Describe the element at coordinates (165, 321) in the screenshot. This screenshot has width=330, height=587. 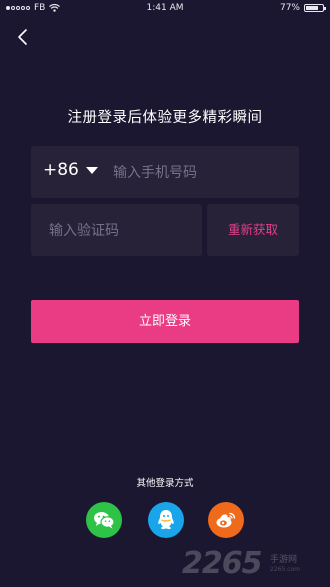
I see `login-button: 立即登录` at that location.